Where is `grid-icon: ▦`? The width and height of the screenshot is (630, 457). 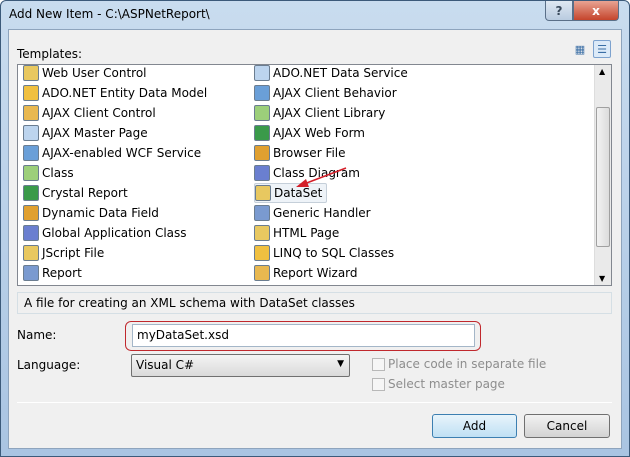
grid-icon: ▦ is located at coordinates (580, 49).